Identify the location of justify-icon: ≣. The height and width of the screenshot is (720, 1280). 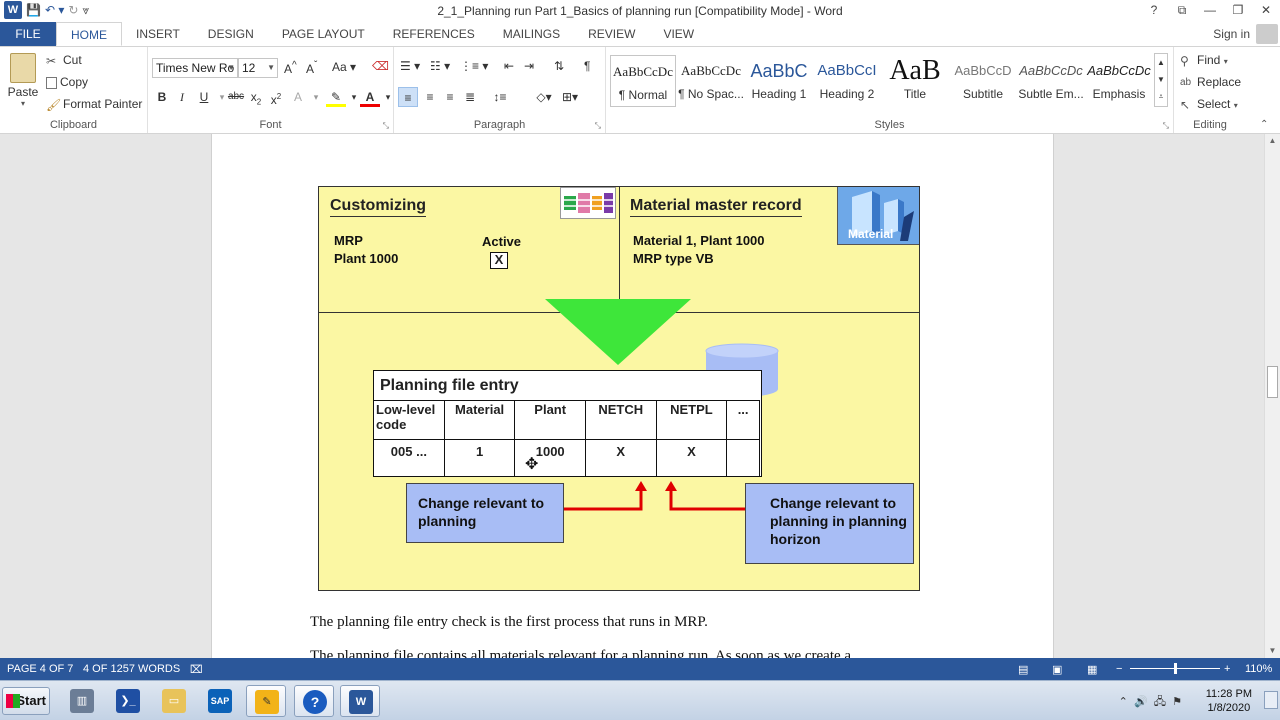
(470, 97).